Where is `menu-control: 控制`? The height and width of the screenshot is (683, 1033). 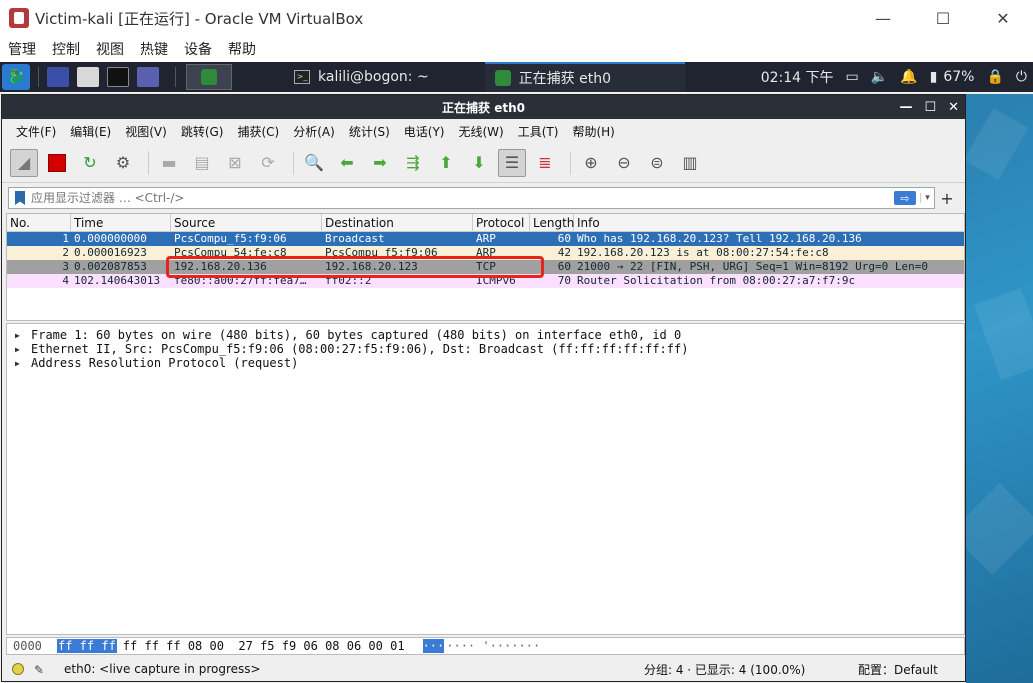 menu-control: 控制 is located at coordinates (66, 49).